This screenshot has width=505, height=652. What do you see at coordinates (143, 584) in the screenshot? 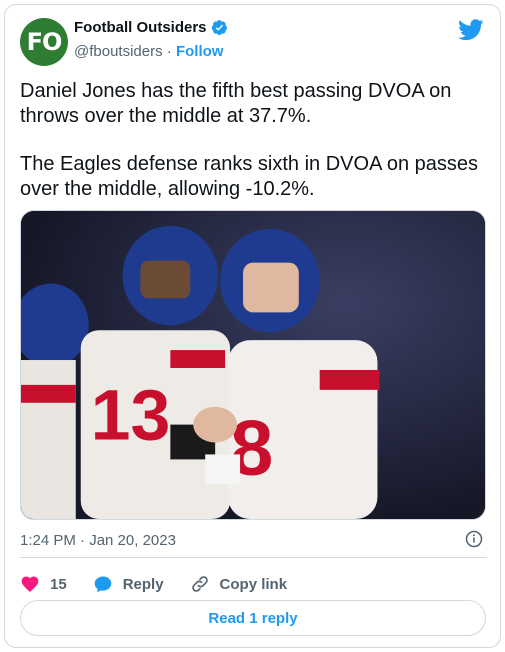
I see `reply-label: Reply` at bounding box center [143, 584].